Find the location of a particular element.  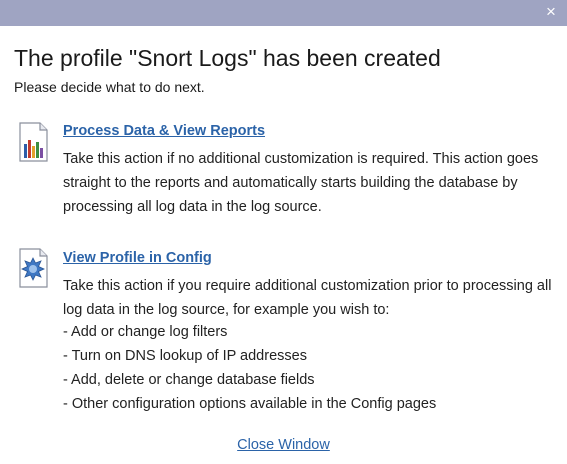

list-item: - Add or change log filters is located at coordinates (145, 332).